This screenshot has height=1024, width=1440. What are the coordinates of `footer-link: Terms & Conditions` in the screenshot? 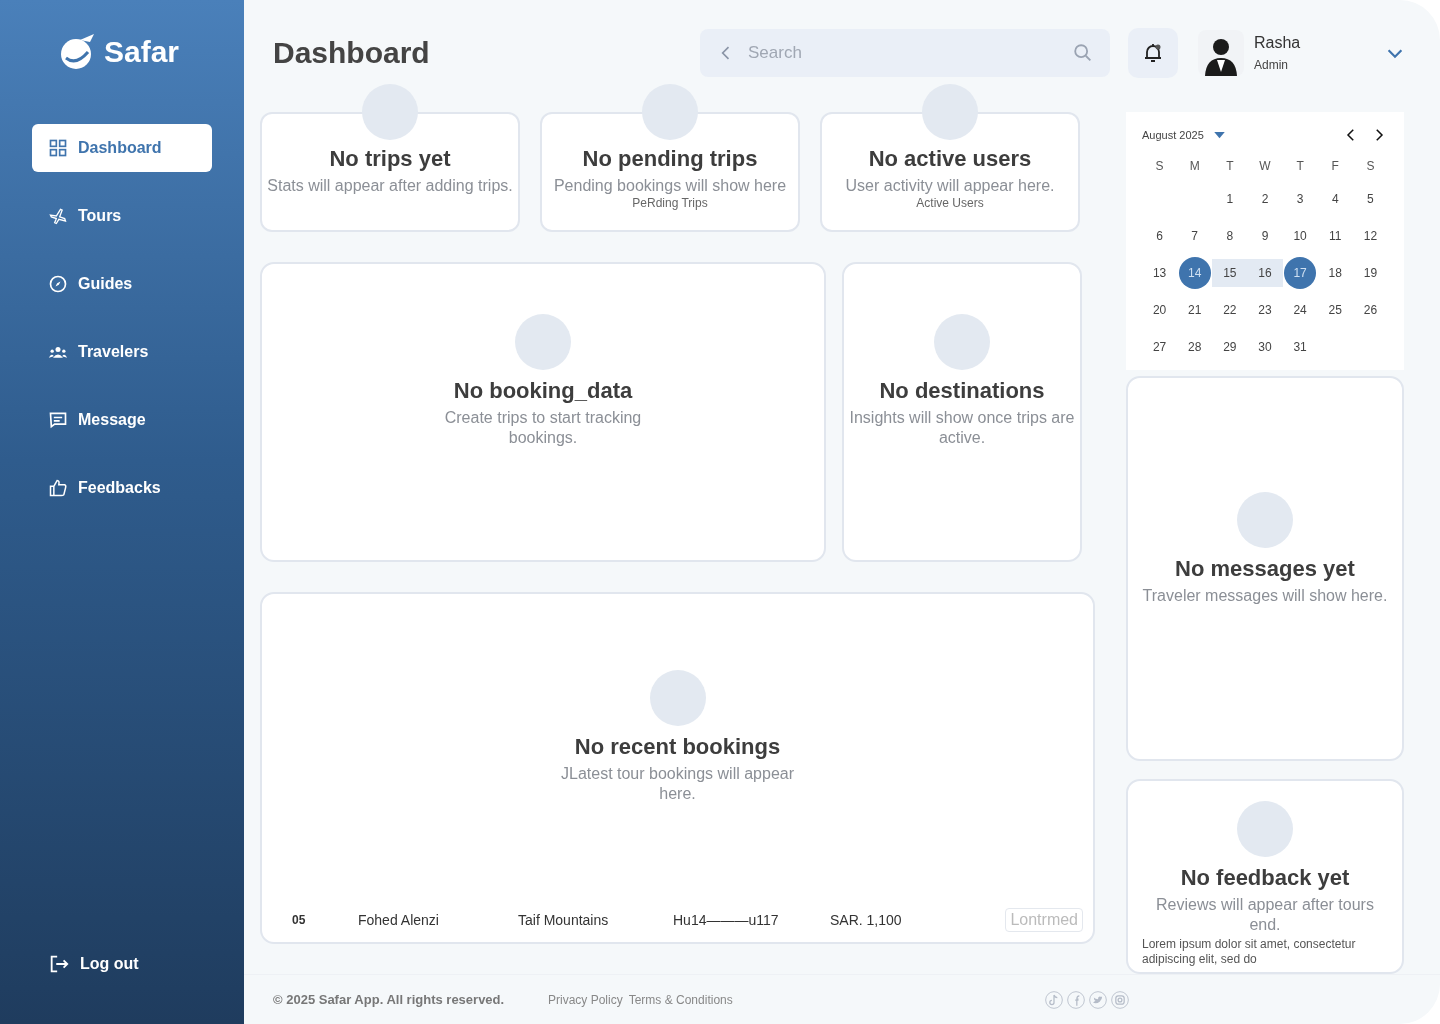 It's located at (680, 999).